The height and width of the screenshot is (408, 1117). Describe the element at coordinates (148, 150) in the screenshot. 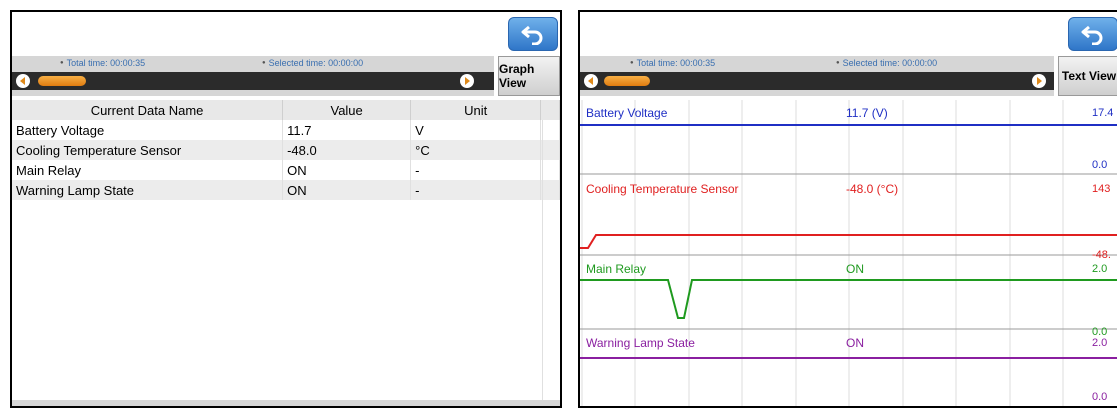

I see `cell-name: Cooling Temperature Sensor` at that location.